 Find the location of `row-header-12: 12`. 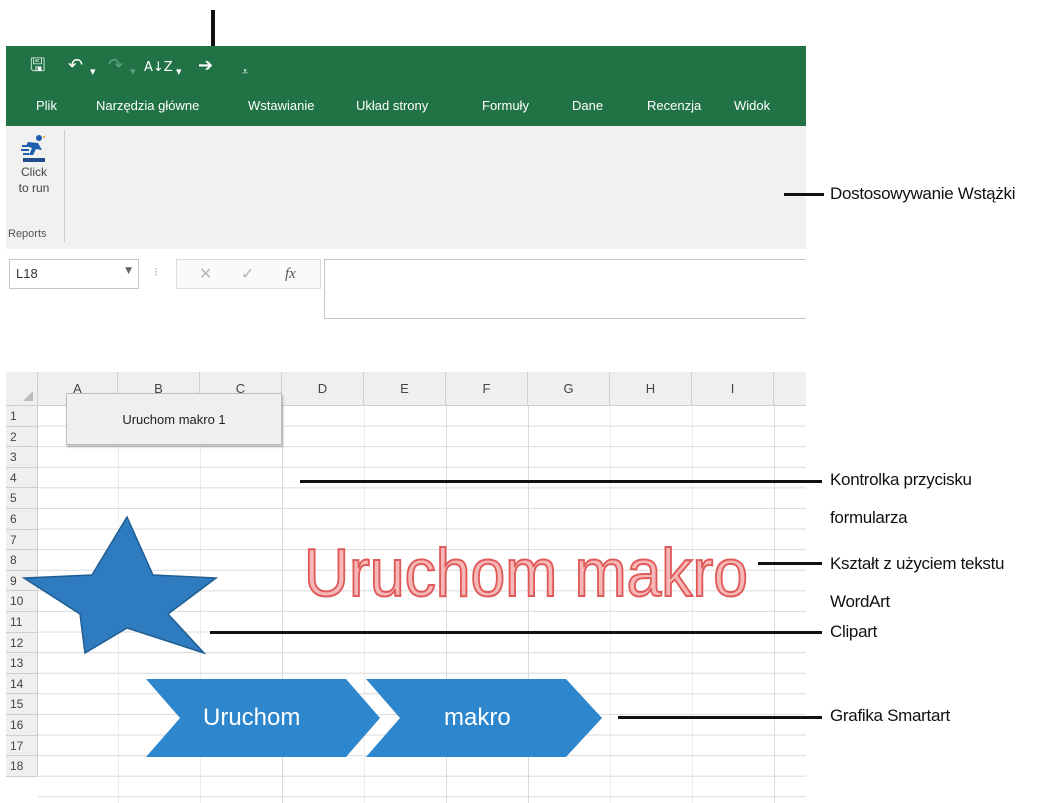

row-header-12: 12 is located at coordinates (22, 643).